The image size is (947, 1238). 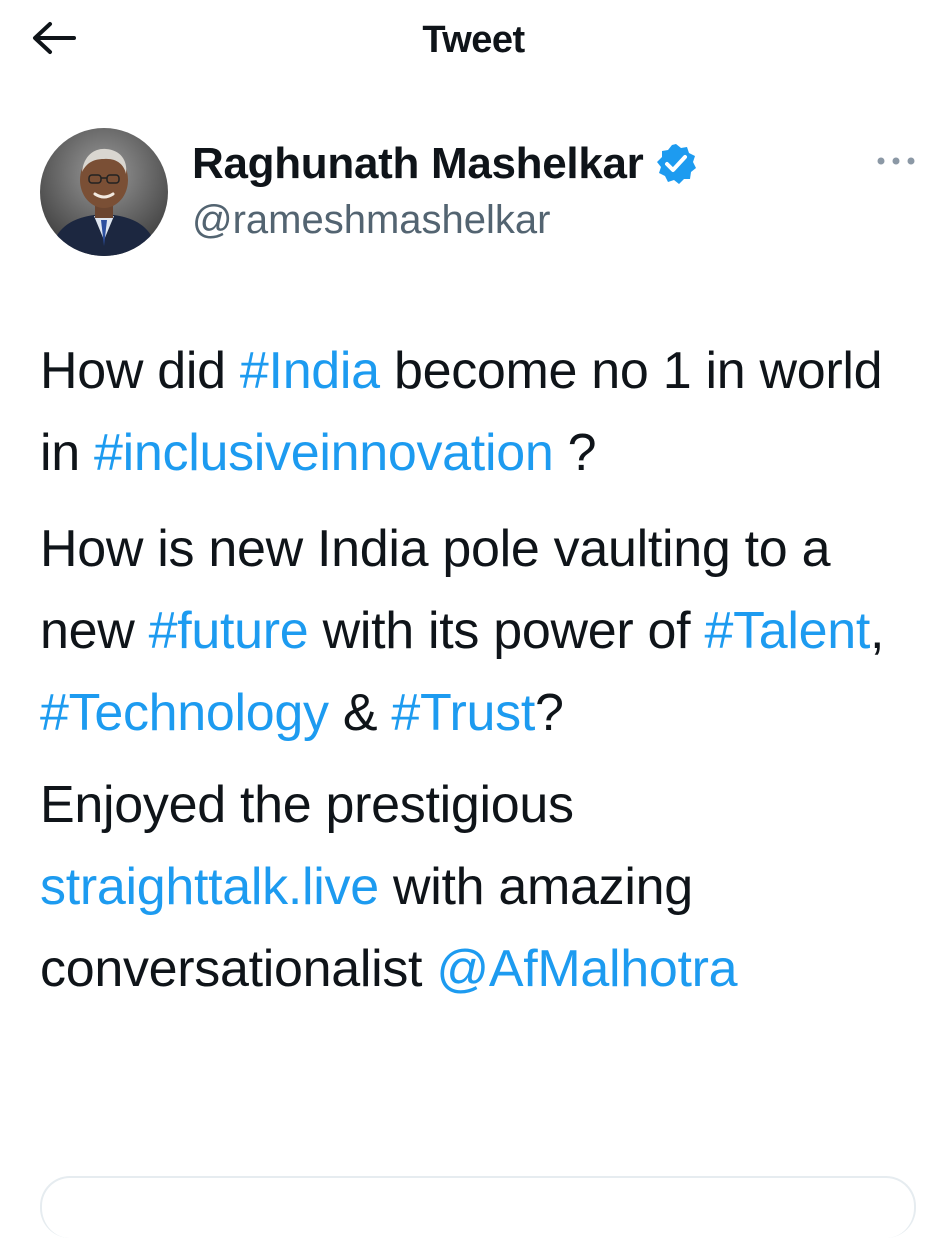 I want to click on user-handle: @rameshmashelkar, so click(x=371, y=220).